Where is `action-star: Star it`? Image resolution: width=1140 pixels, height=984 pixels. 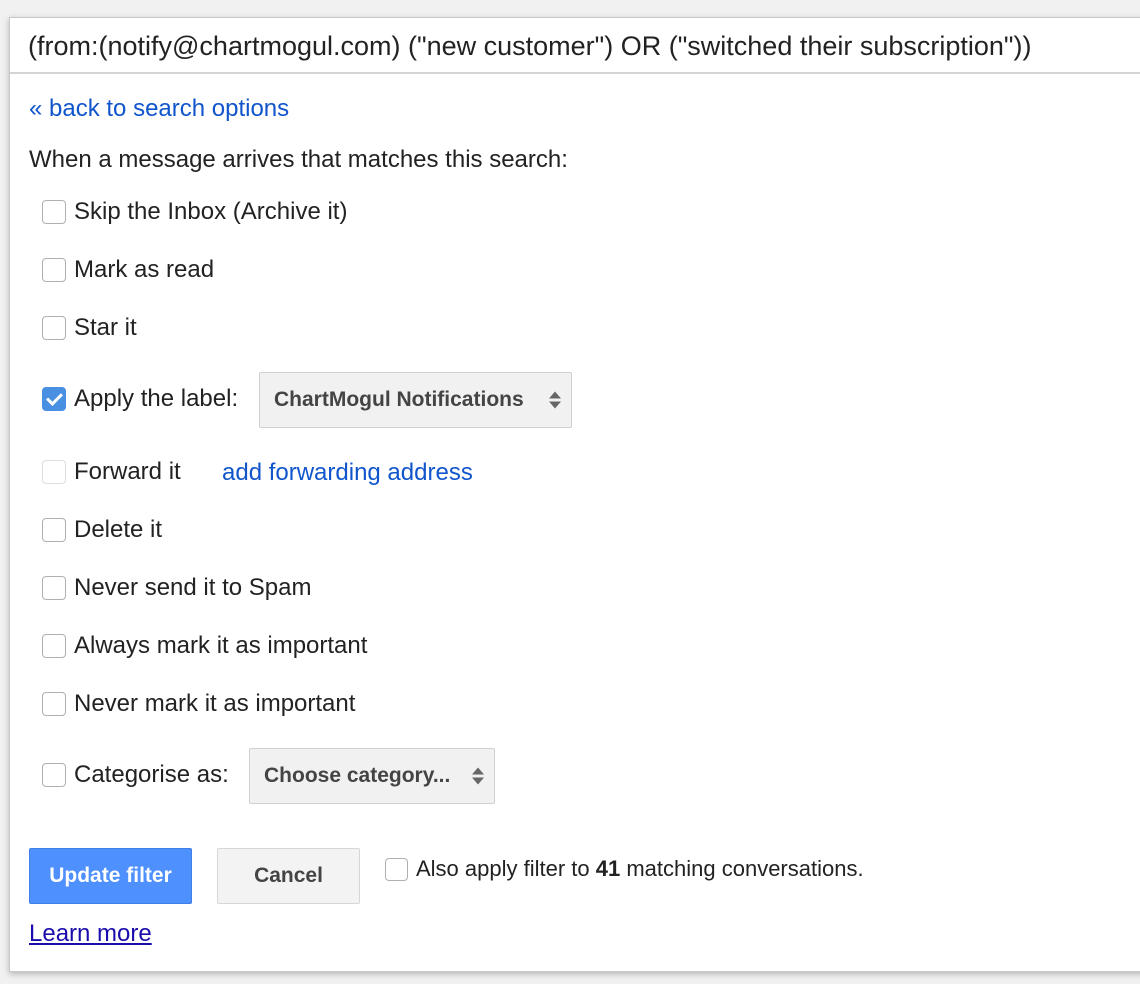 action-star: Star it is located at coordinates (89, 328).